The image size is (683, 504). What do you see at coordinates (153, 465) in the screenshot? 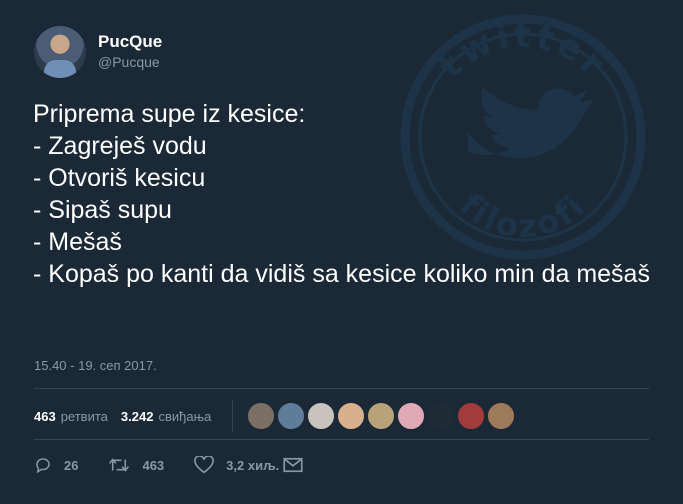
I see `retweet-count: 463` at bounding box center [153, 465].